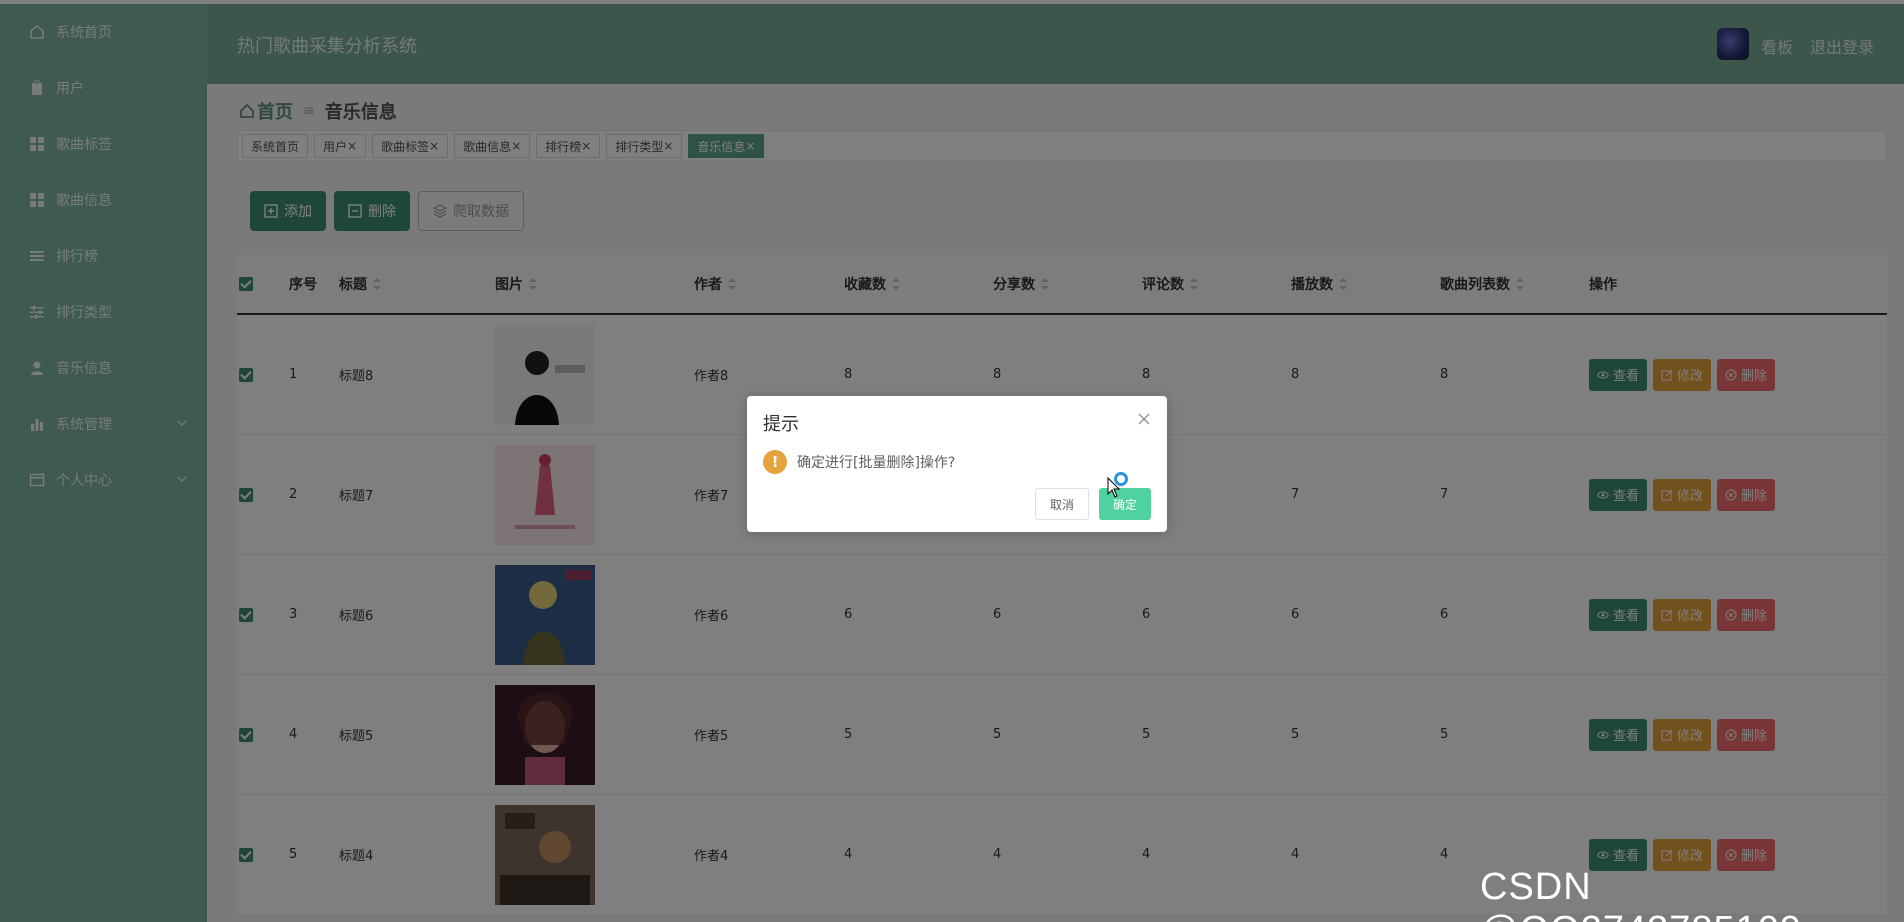  Describe the element at coordinates (775, 462) in the screenshot. I see `warning-icon: !` at that location.